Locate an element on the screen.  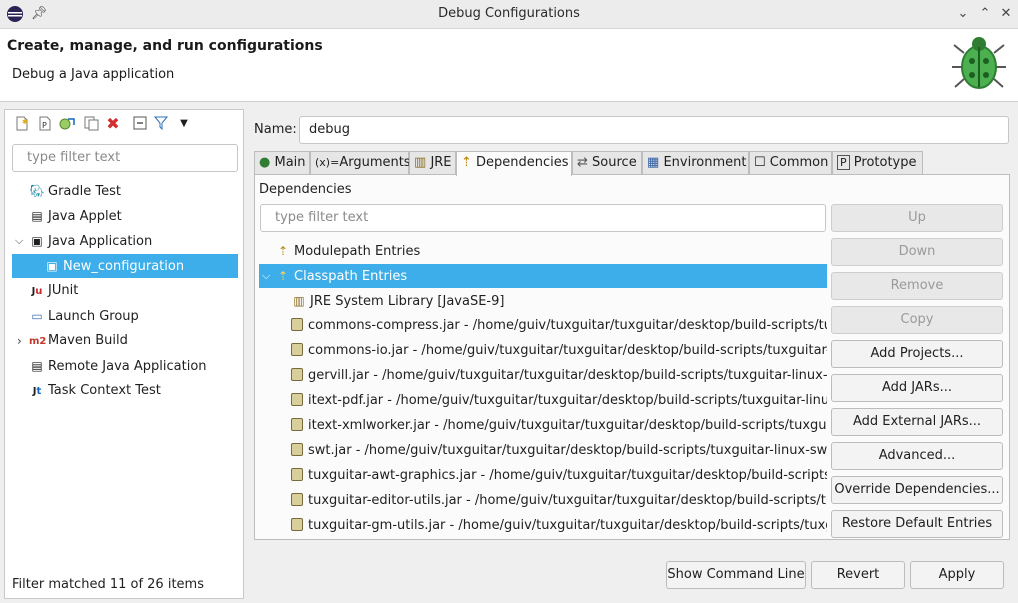
expand-classpath-icon: ⌵ is located at coordinates (266, 276).